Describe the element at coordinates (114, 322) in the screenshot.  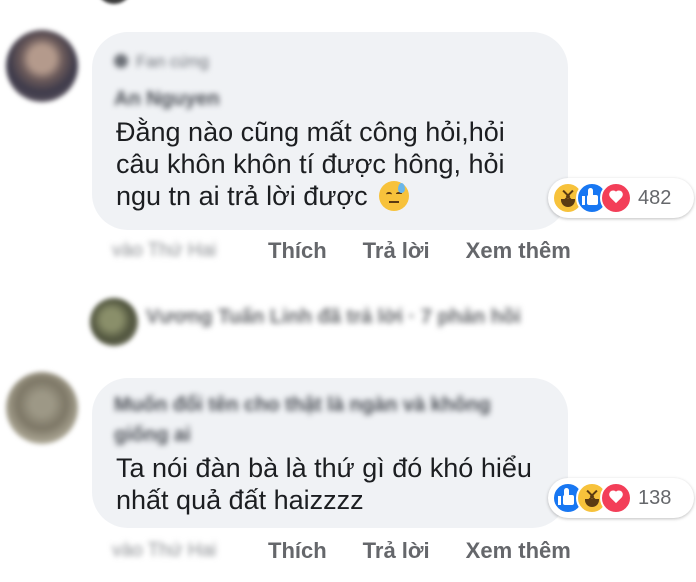
I see `reply-avatar` at that location.